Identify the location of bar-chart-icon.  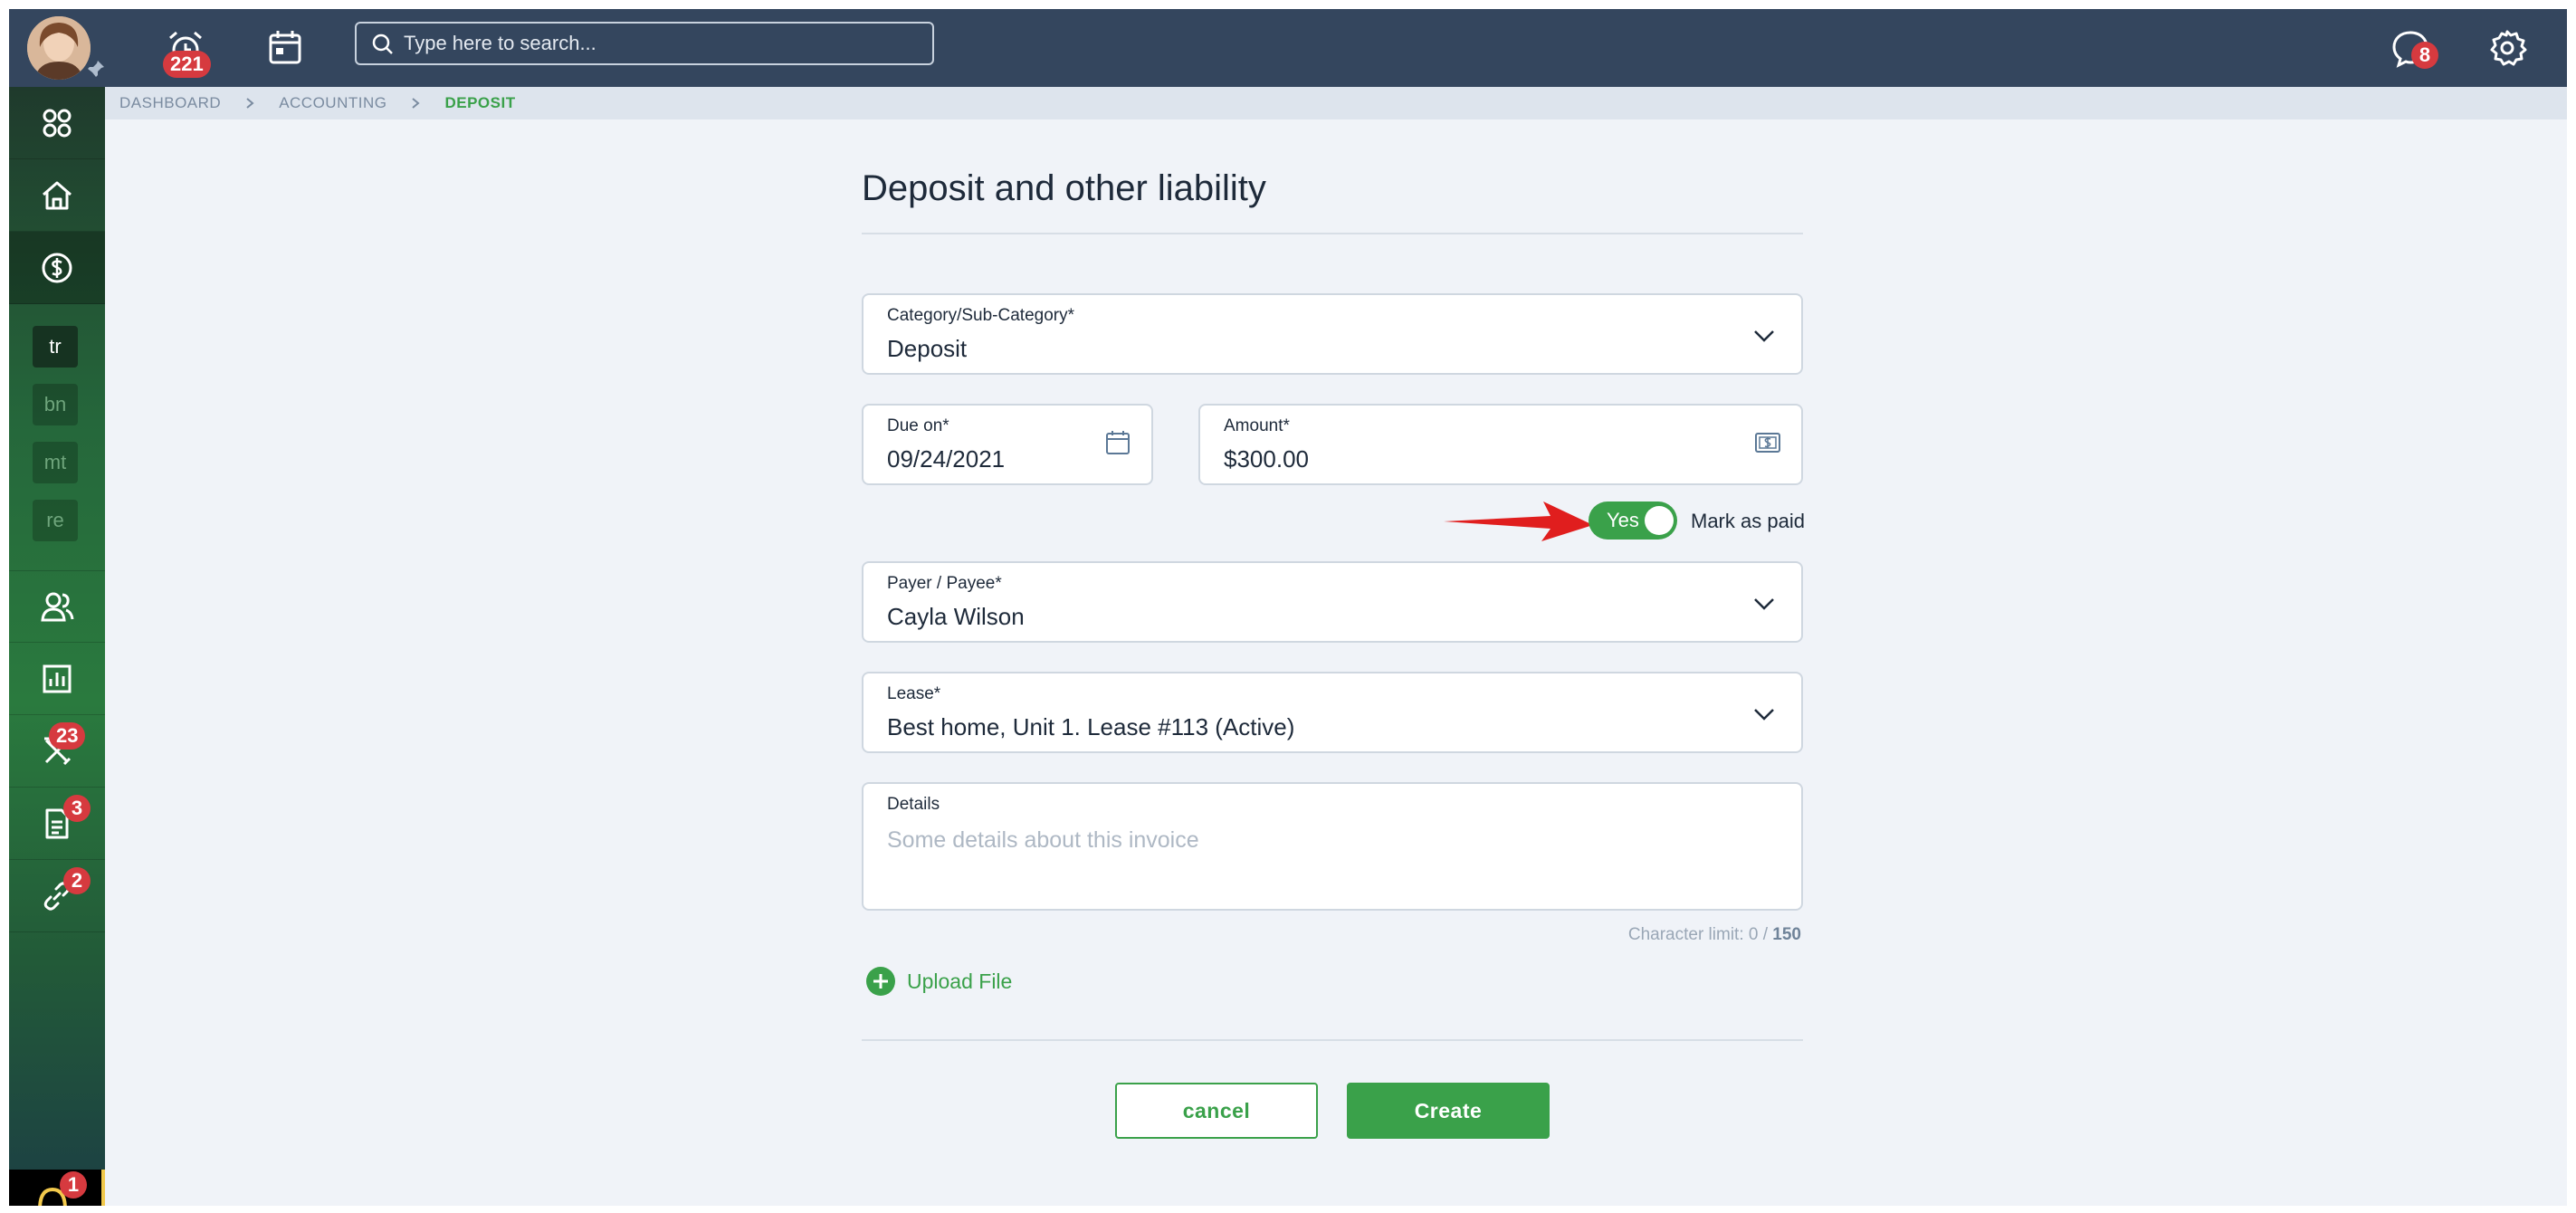
(58, 678).